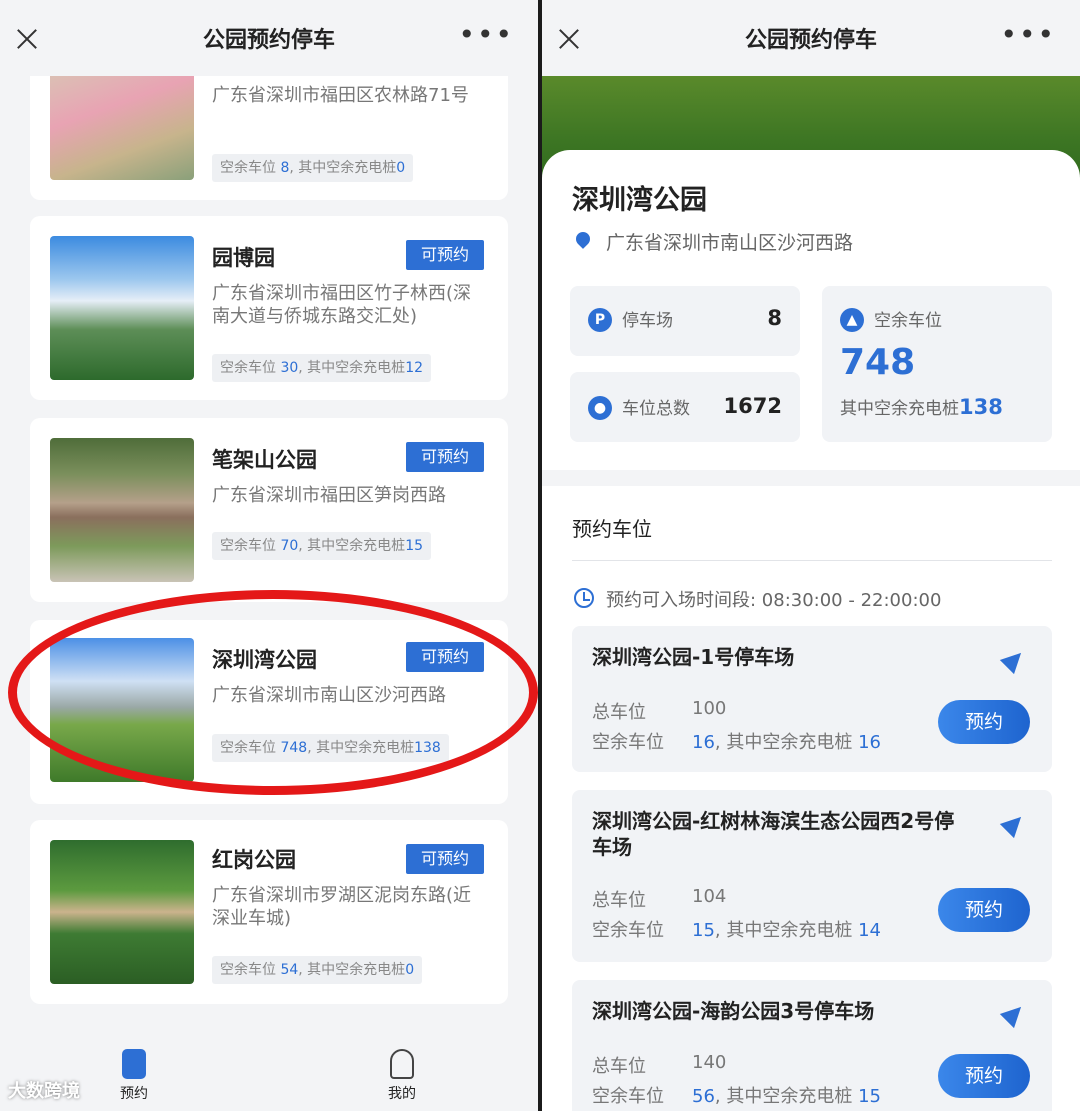  I want to click on tab-book: 预约, so click(134, 1076).